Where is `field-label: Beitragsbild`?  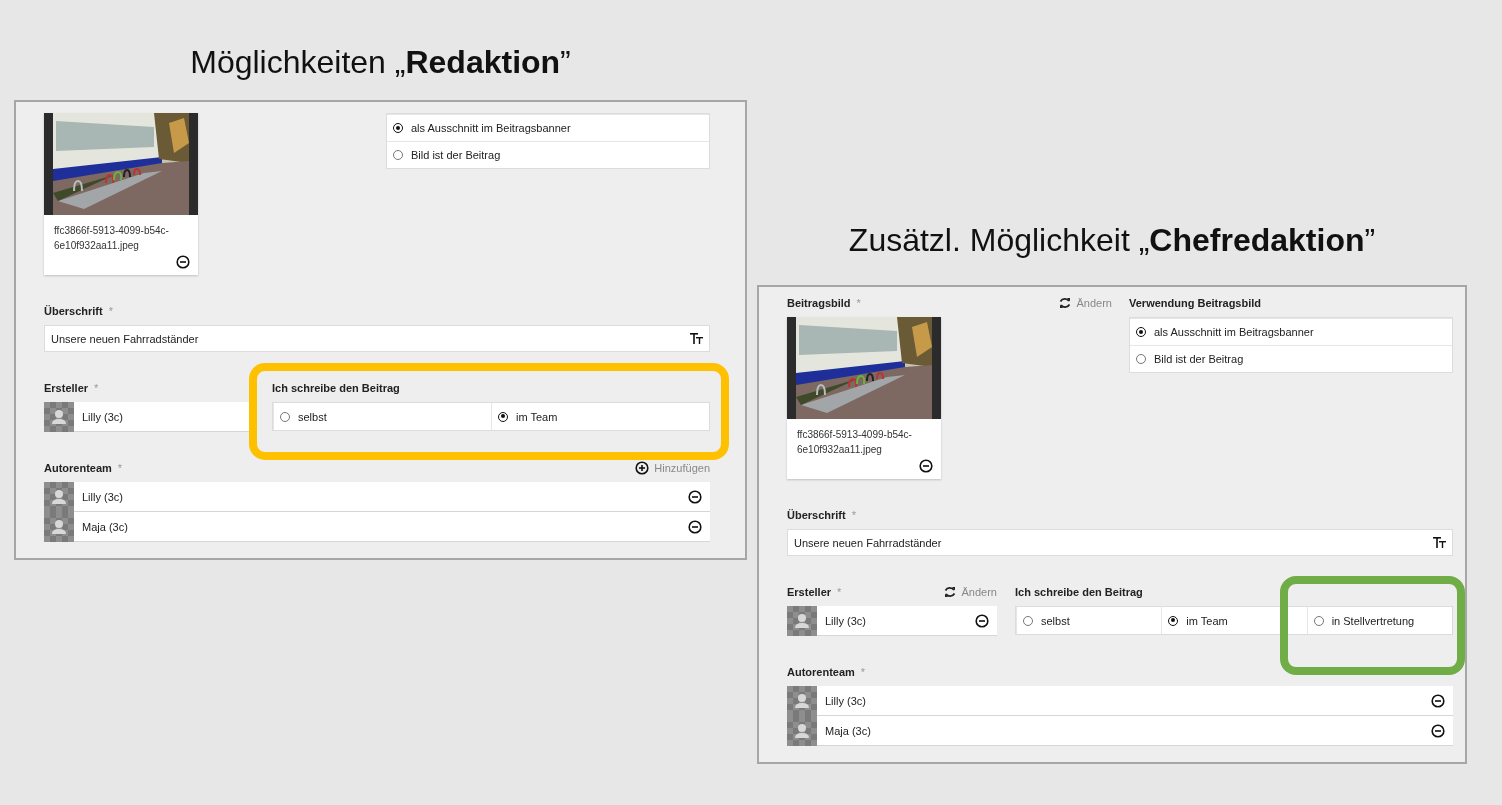
field-label: Beitragsbild is located at coordinates (819, 303).